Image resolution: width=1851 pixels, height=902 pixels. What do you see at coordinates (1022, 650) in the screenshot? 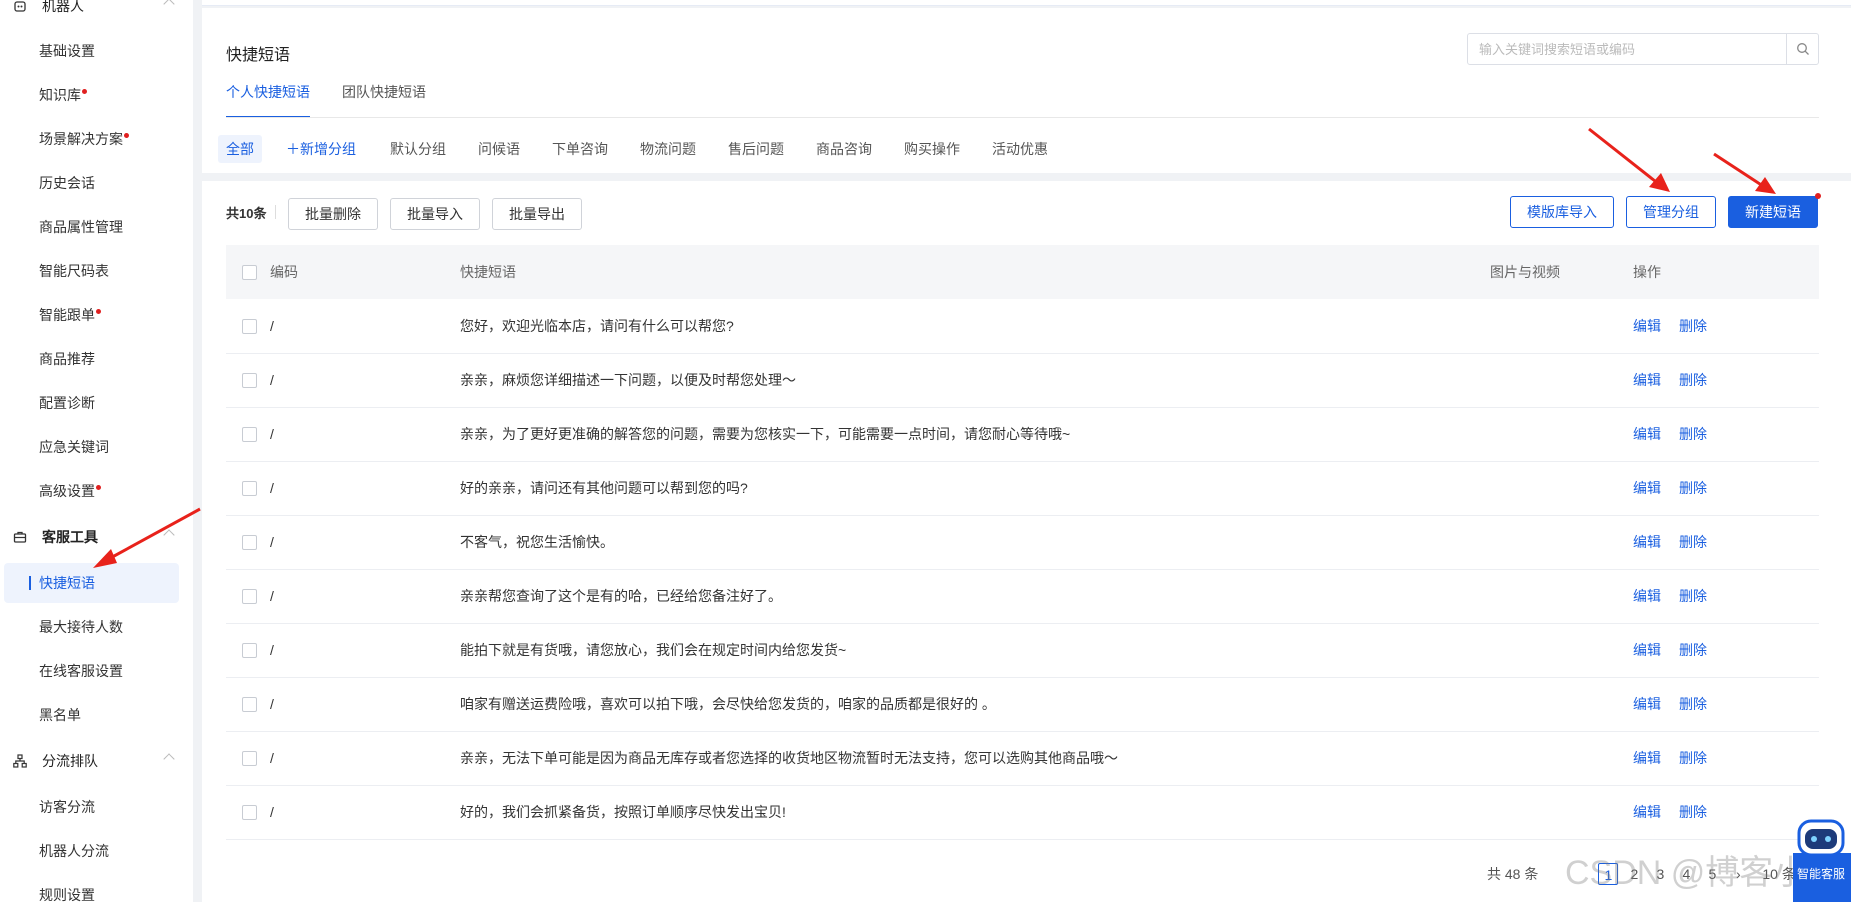
I see `table-row: / 能拍下就是有货哦，请您放心，我们会在规定时间内给您发货~ 编辑 删除` at bounding box center [1022, 650].